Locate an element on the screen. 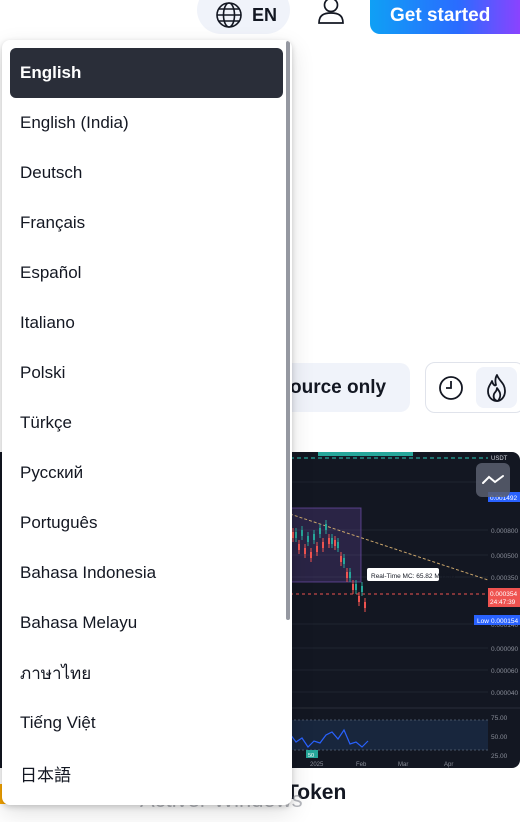  time-tick: Feb is located at coordinates (361, 765).